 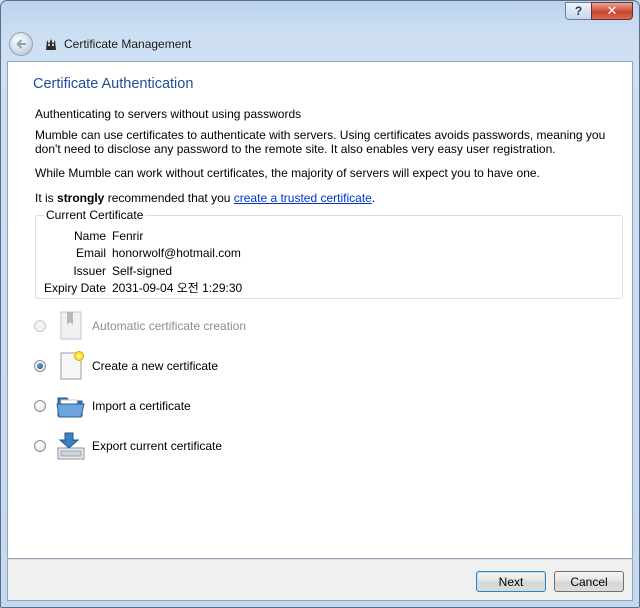 What do you see at coordinates (128, 44) in the screenshot?
I see `window-title: Certificate Management` at bounding box center [128, 44].